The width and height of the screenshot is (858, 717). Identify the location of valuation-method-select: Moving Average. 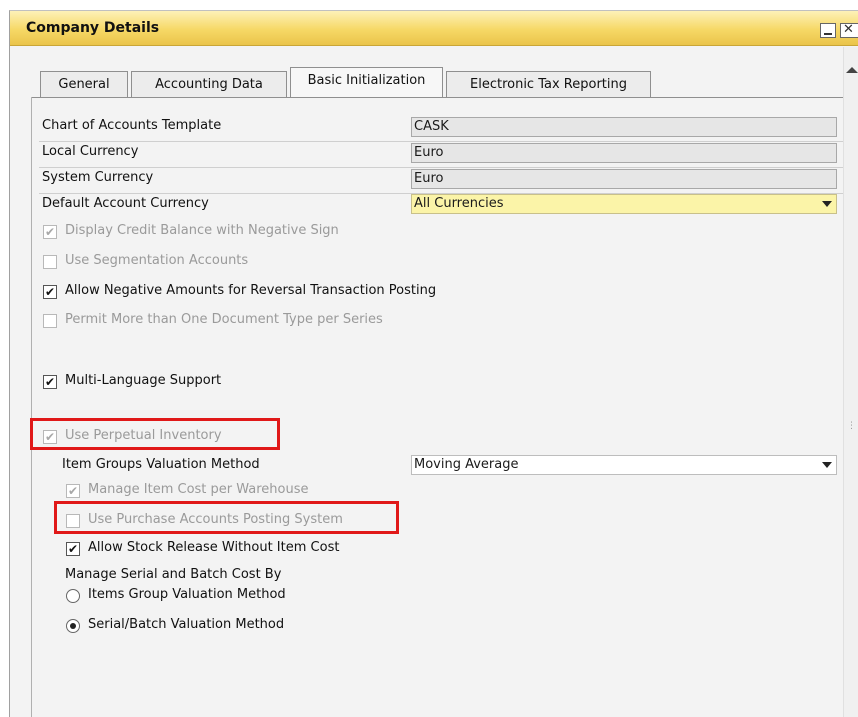
(624, 465).